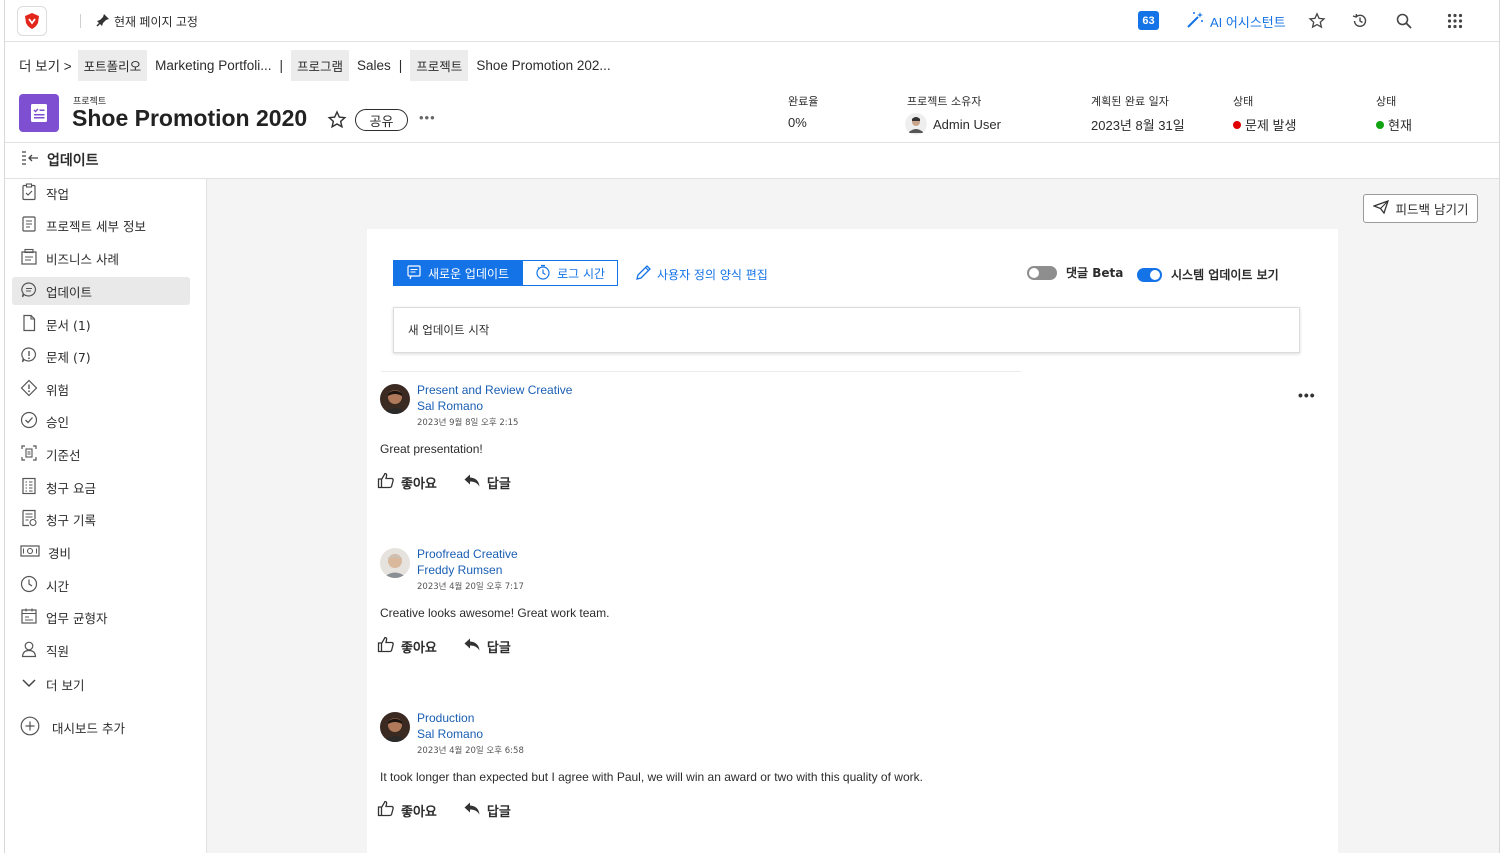 This screenshot has height=853, width=1500. I want to click on post-title-link: Present and Review Creative, so click(494, 390).